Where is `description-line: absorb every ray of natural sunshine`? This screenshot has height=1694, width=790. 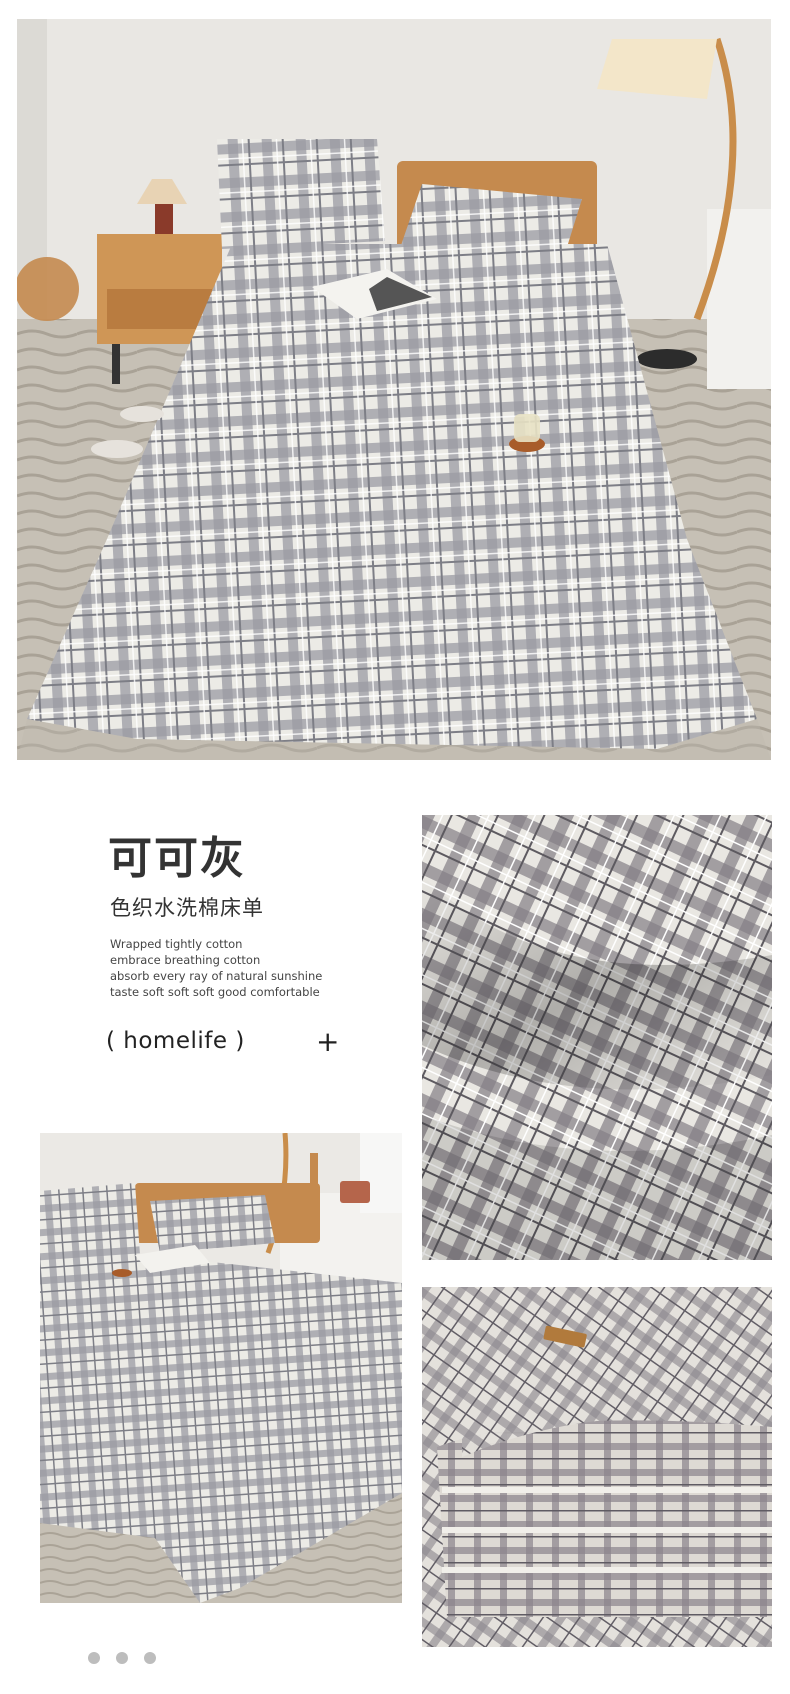
description-line: absorb every ray of natural sunshine is located at coordinates (216, 976).